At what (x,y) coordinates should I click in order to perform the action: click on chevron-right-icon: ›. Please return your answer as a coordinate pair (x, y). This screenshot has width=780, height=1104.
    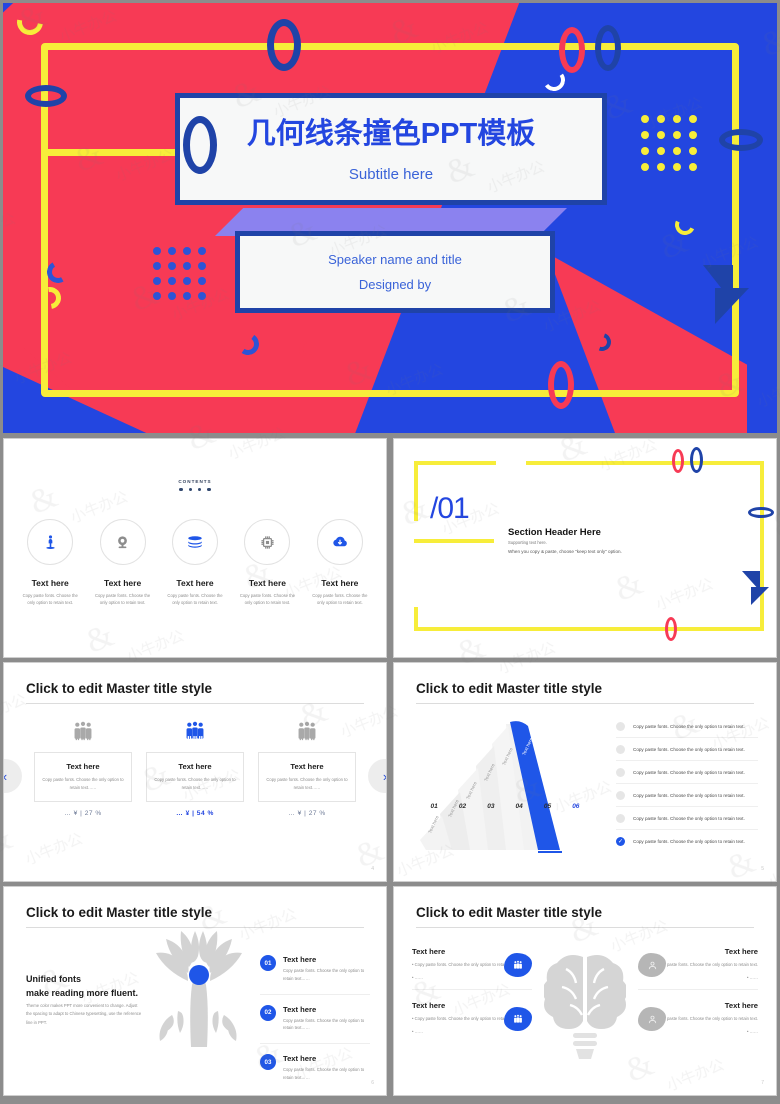
    Looking at the image, I should click on (384, 776).